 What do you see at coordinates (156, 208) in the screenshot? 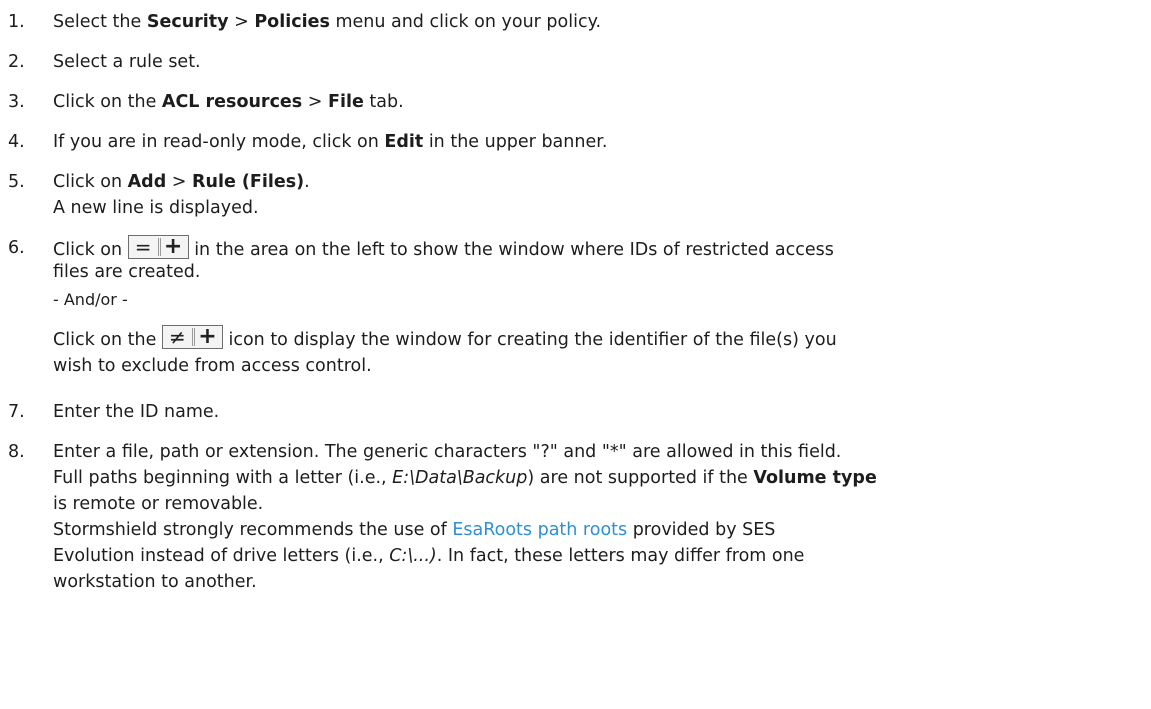
I see `step-note: A new line is displayed.` at bounding box center [156, 208].